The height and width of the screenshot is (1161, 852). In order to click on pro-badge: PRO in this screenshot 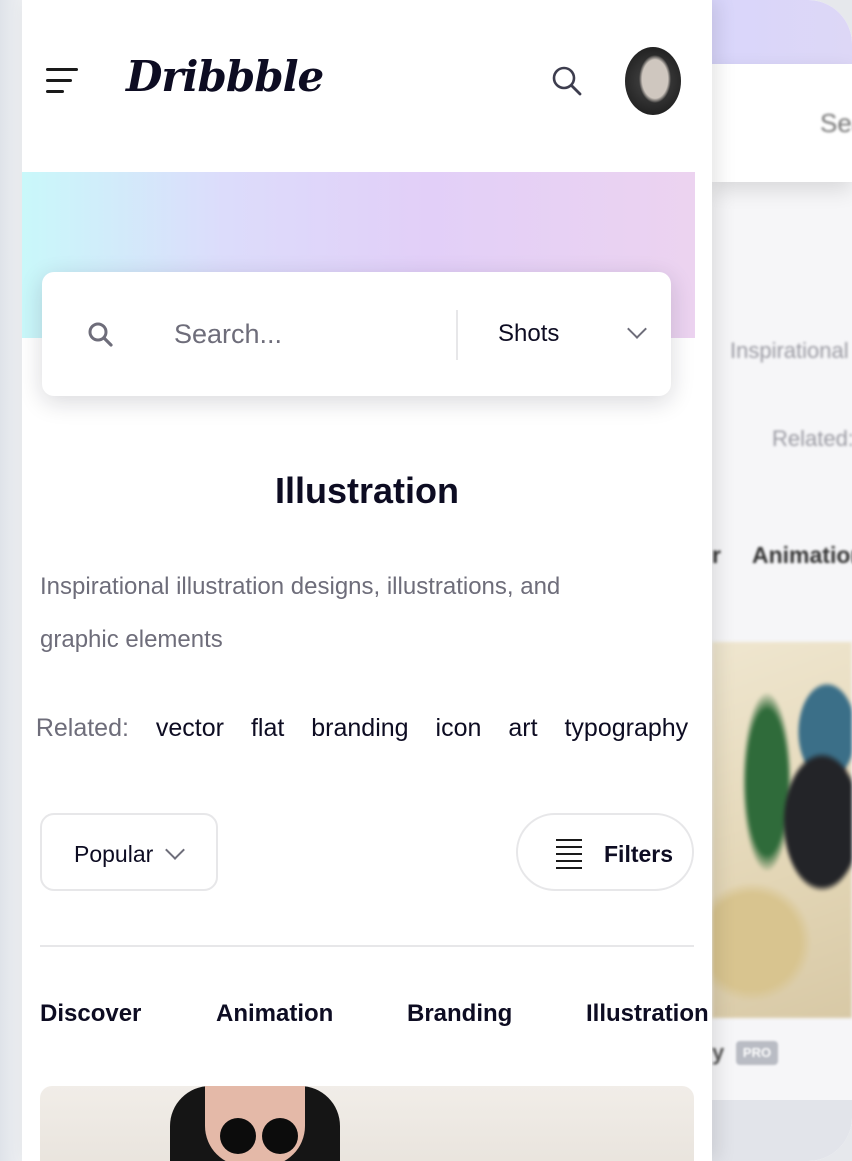, I will do `click(757, 1053)`.